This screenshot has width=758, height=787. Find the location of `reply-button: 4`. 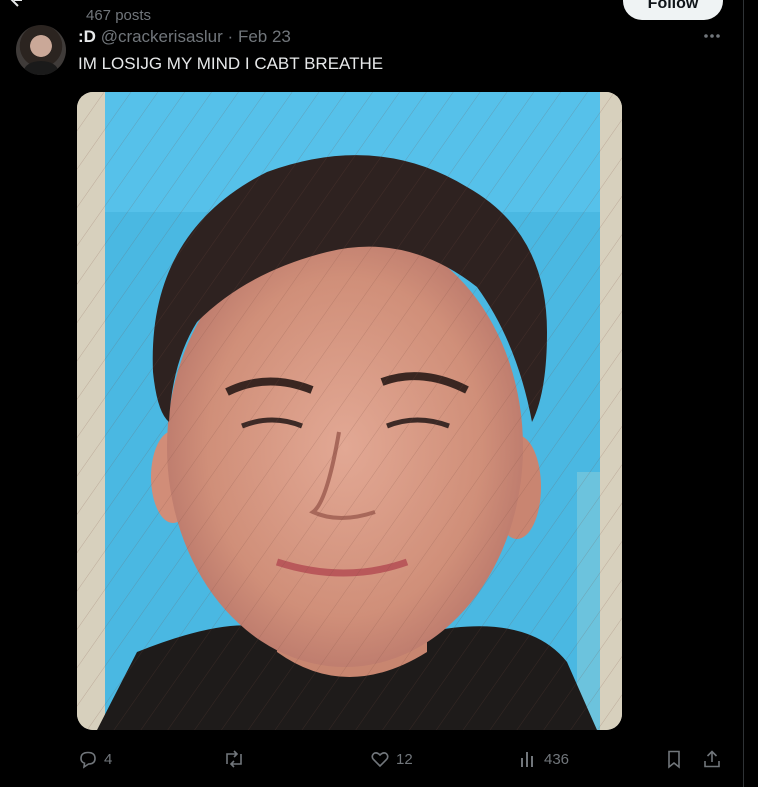

reply-button: 4 is located at coordinates (95, 759).